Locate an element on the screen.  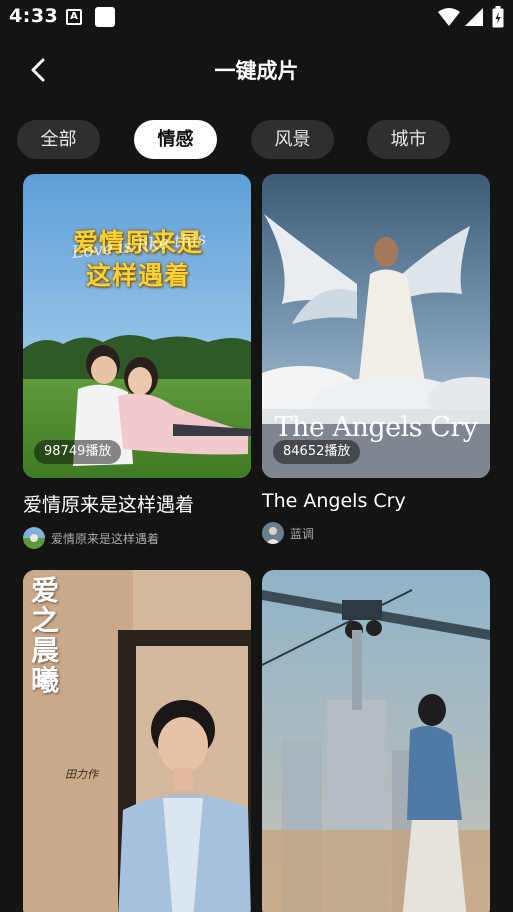
video-title: 爱情原来是这样遇着 is located at coordinates (109, 505).